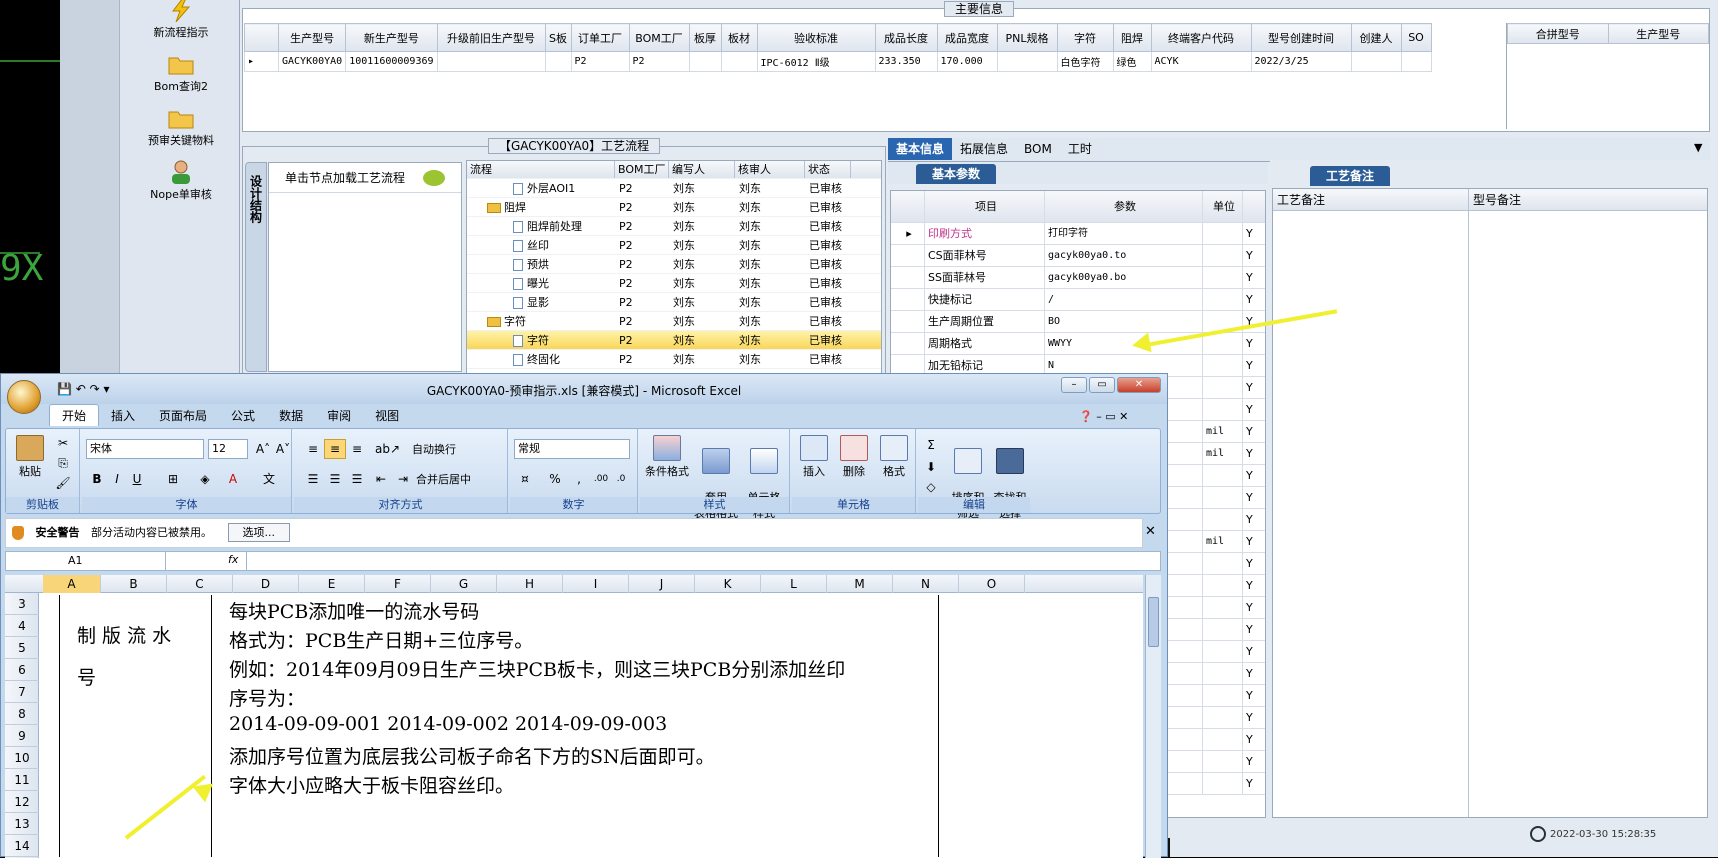 The image size is (1718, 858). Describe the element at coordinates (22, 626) in the screenshot. I see `row-number: 4` at that location.